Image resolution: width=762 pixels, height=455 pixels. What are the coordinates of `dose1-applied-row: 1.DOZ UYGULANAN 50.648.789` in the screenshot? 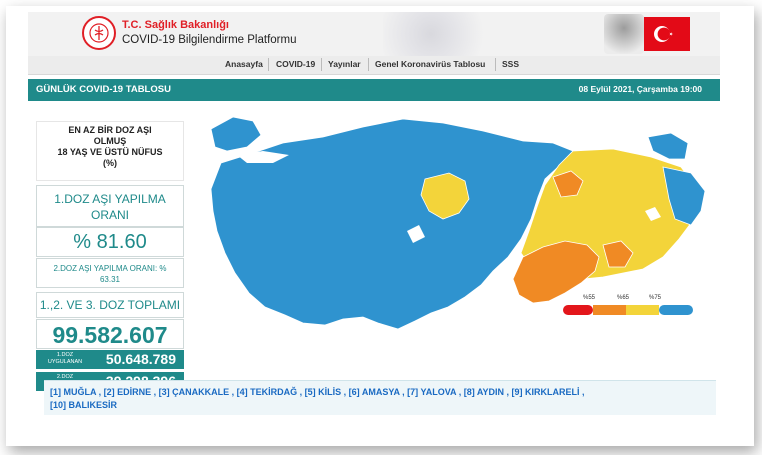 It's located at (110, 359).